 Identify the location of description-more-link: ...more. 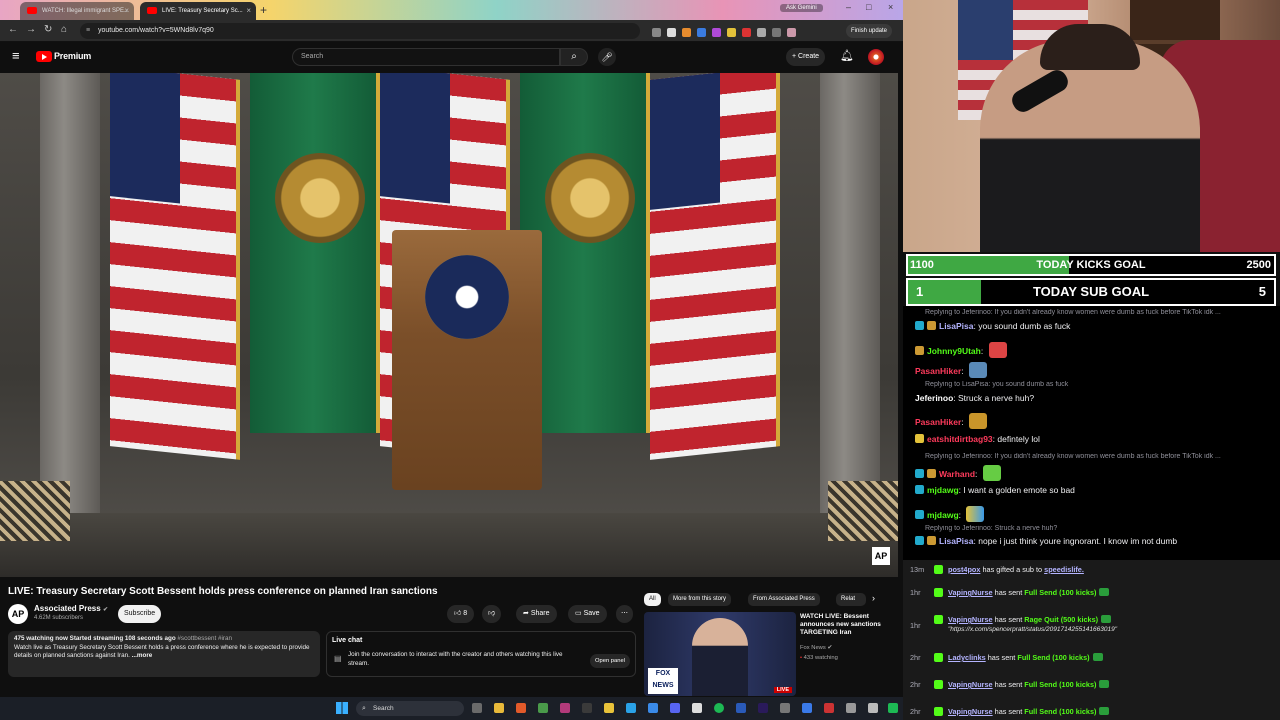
(142, 655).